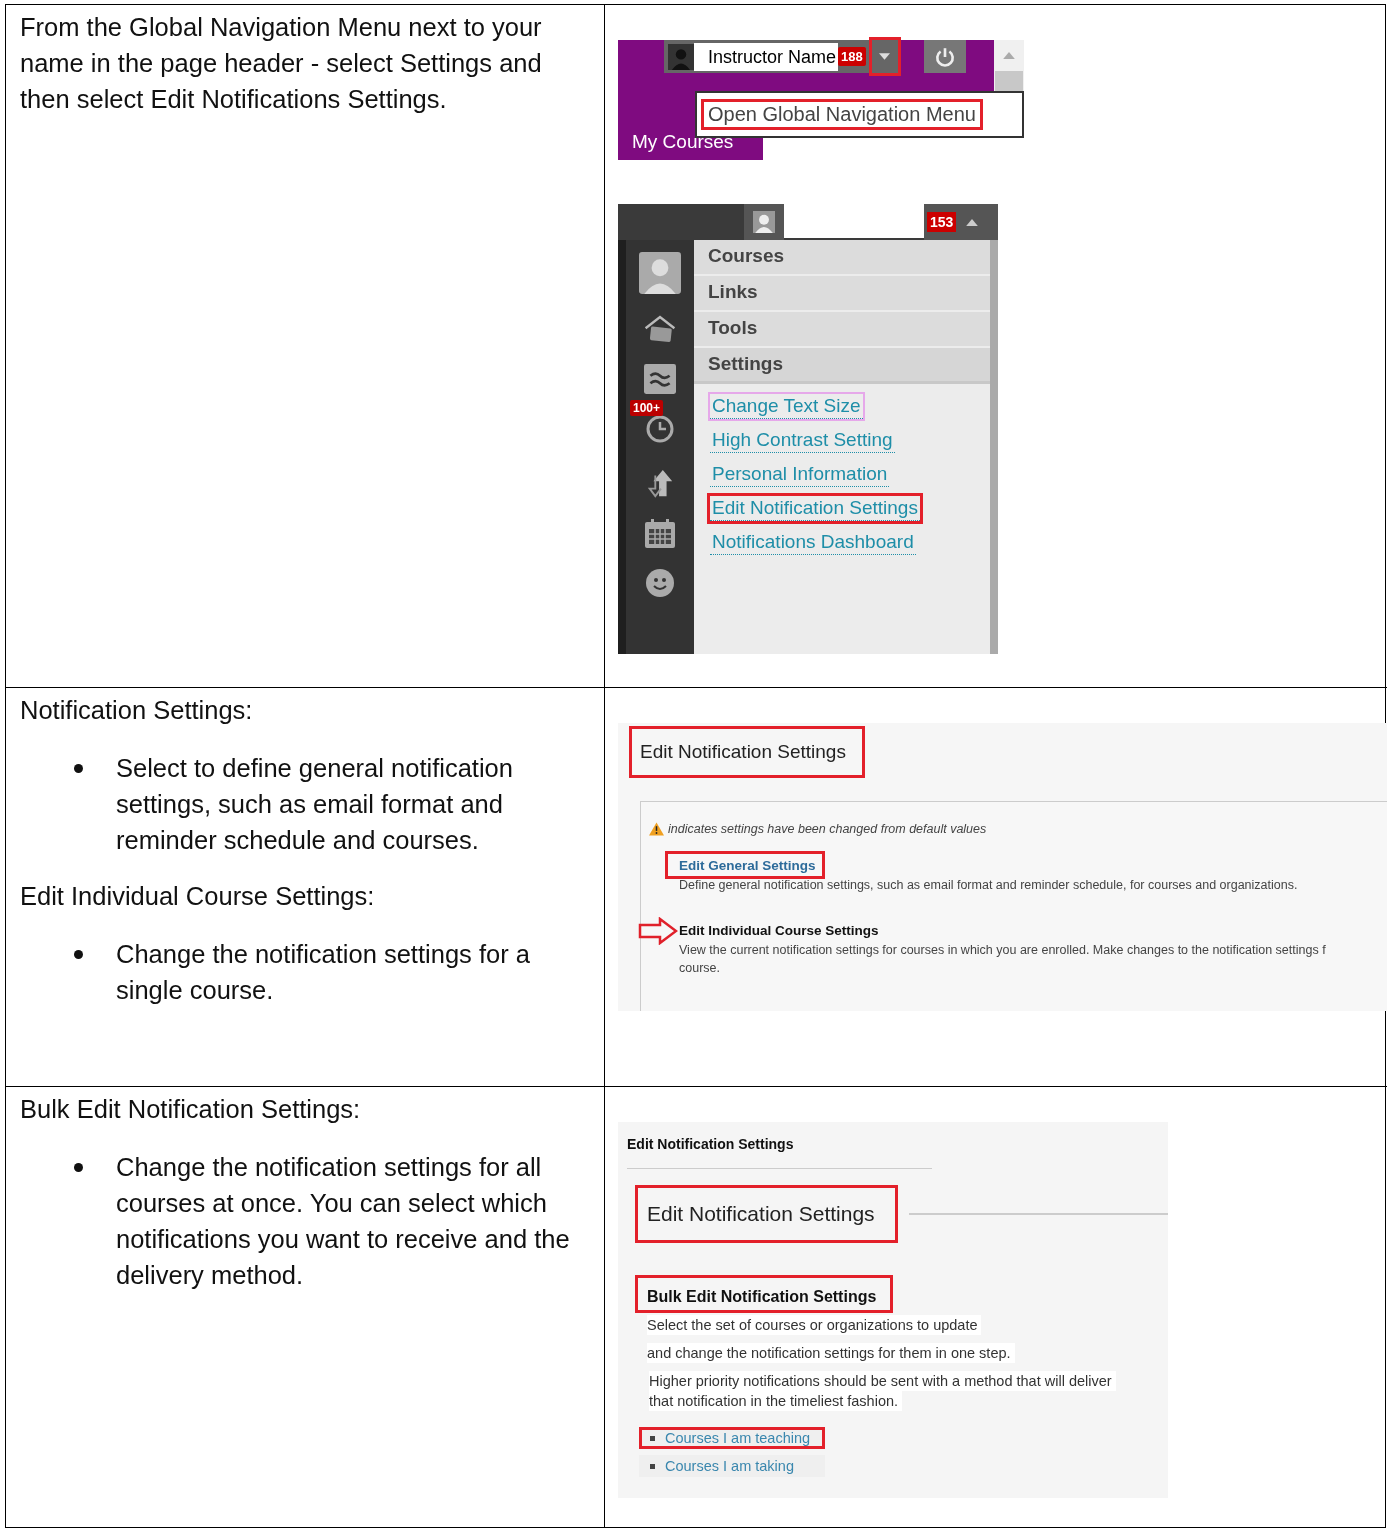 Image resolution: width=1387 pixels, height=1529 pixels. I want to click on settings-link: High Contrast Setting, so click(802, 440).